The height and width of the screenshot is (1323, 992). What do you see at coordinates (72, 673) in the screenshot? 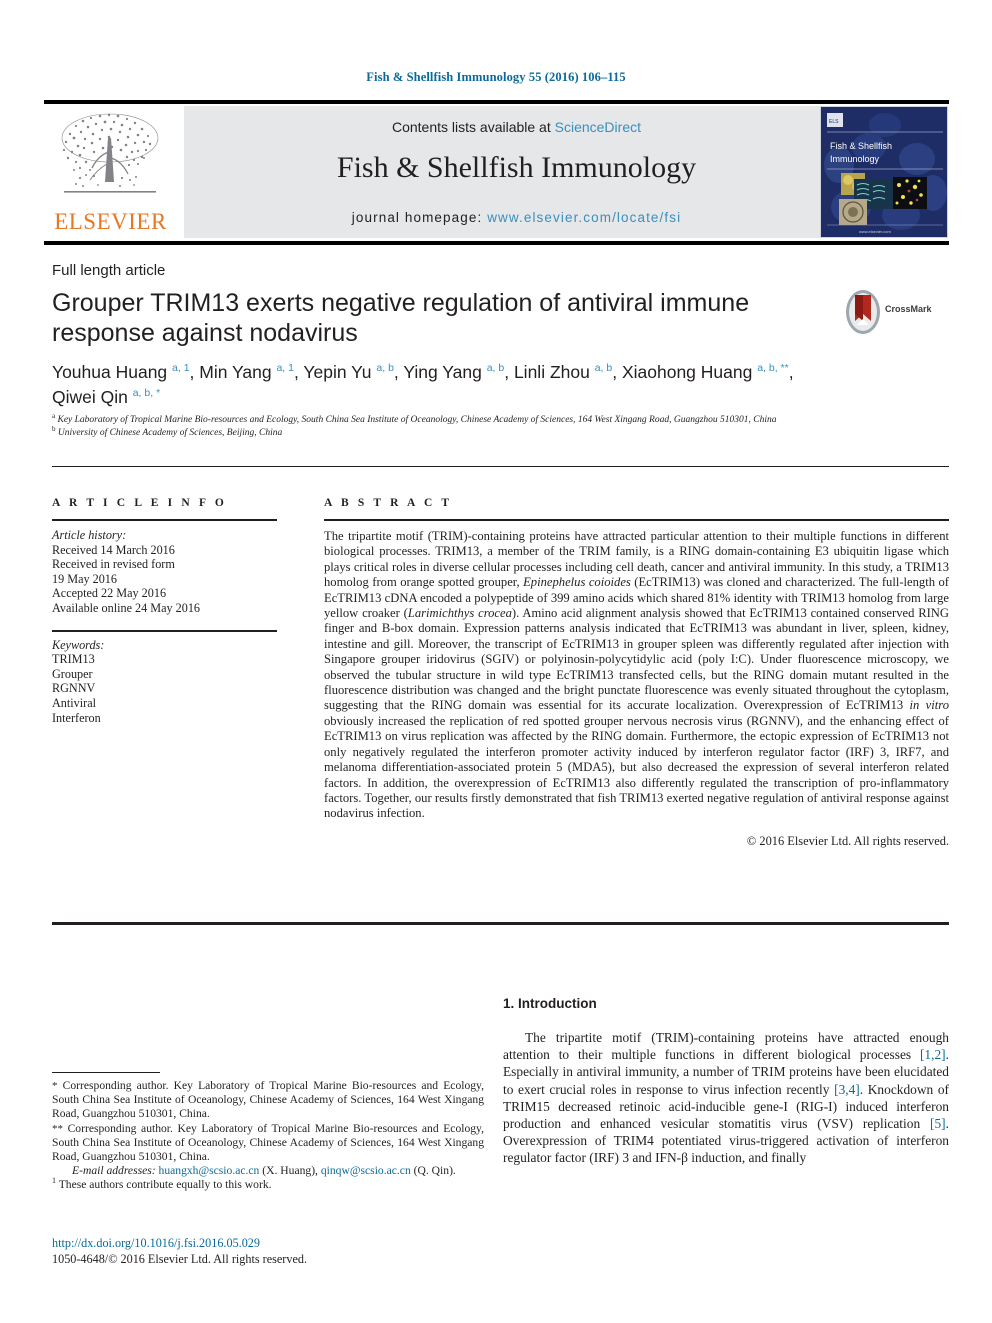
I see `keyword-item: Grouper` at bounding box center [72, 673].